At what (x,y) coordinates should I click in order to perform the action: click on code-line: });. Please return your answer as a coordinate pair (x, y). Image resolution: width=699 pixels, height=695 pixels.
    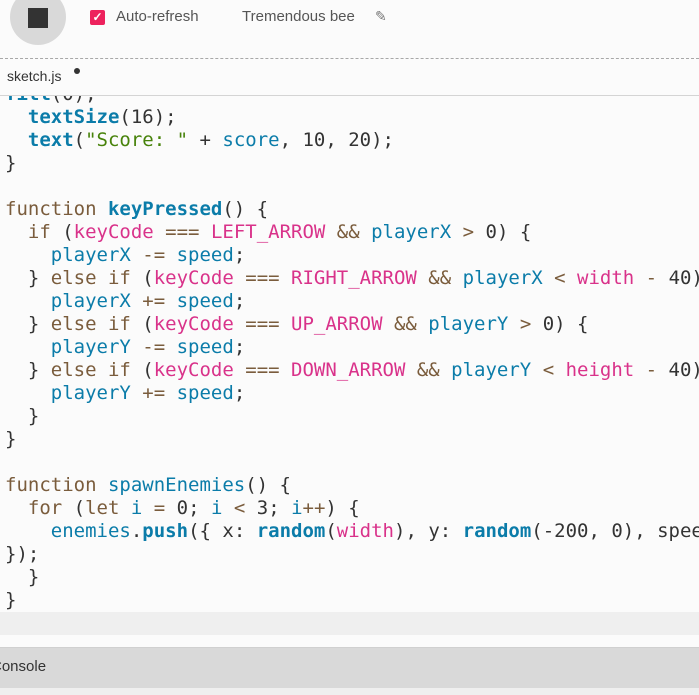
    Looking at the image, I should click on (352, 554).